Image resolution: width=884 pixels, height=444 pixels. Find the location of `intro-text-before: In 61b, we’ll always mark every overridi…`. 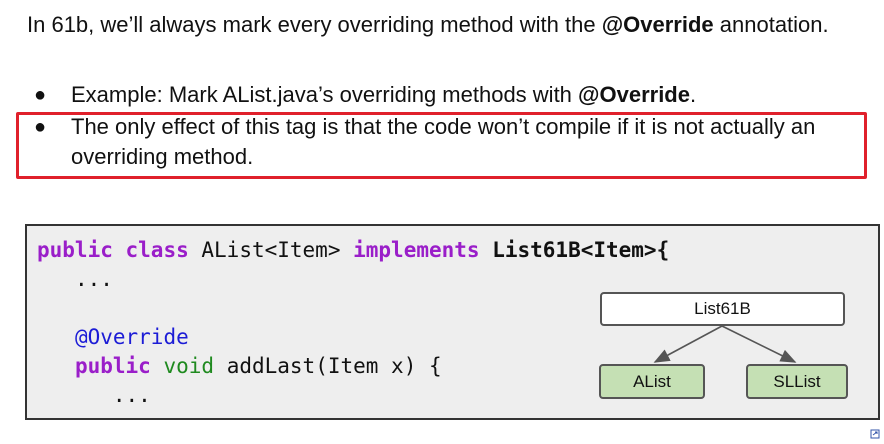

intro-text-before: In 61b, we’ll always mark every overridi… is located at coordinates (314, 24).